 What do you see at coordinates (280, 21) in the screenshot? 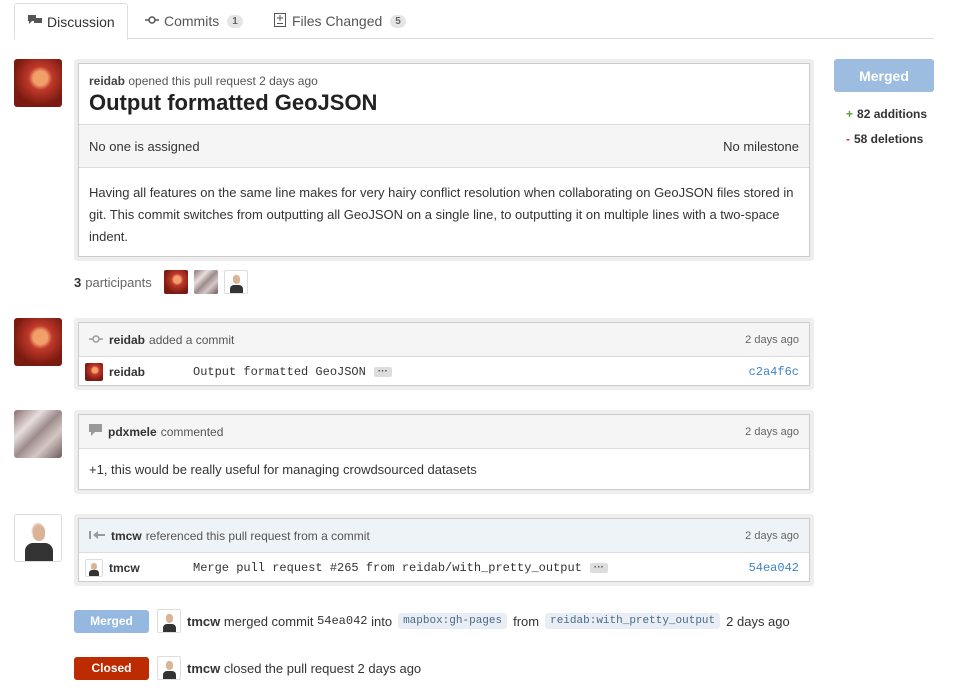
I see `diff-icon` at bounding box center [280, 21].